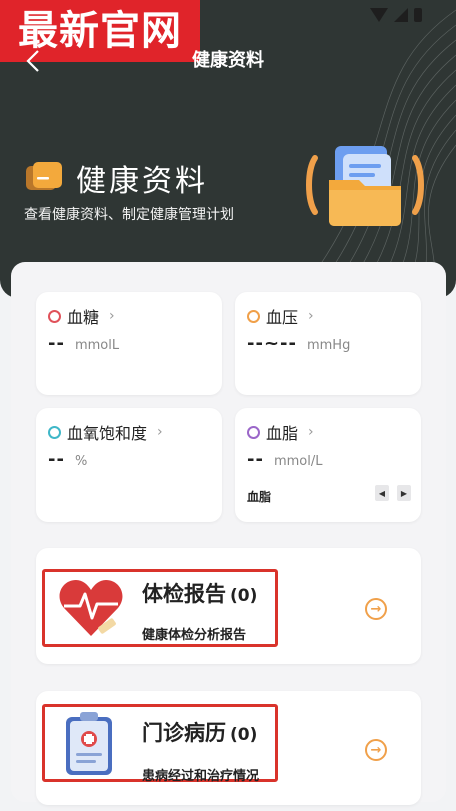  What do you see at coordinates (184, 594) in the screenshot?
I see `entry-title-text: 体检报告` at bounding box center [184, 594].